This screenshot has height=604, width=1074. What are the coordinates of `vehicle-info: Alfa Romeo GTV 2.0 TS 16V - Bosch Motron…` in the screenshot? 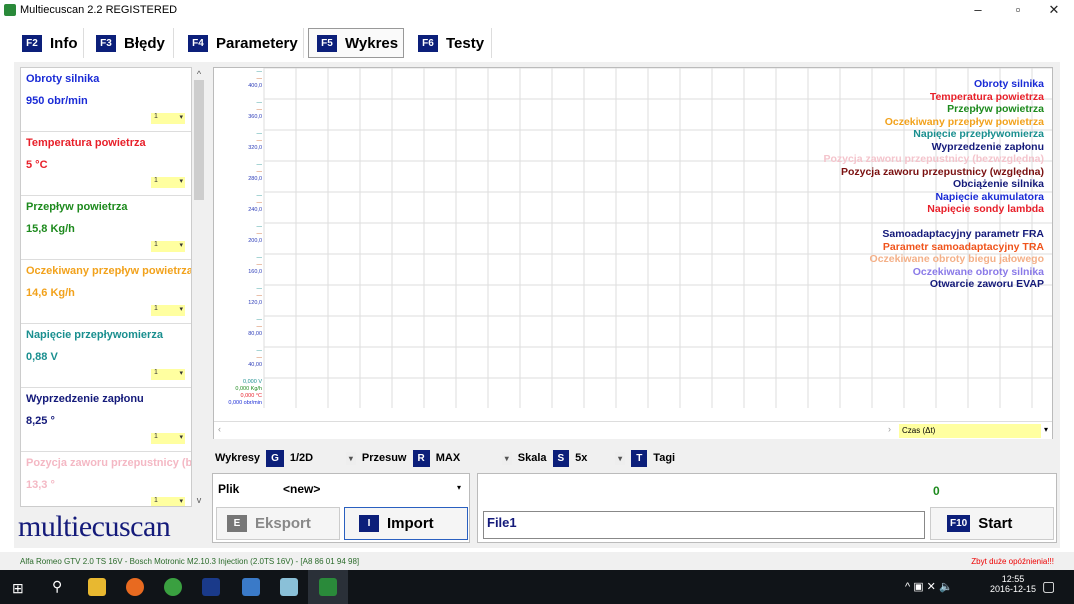 It's located at (190, 561).